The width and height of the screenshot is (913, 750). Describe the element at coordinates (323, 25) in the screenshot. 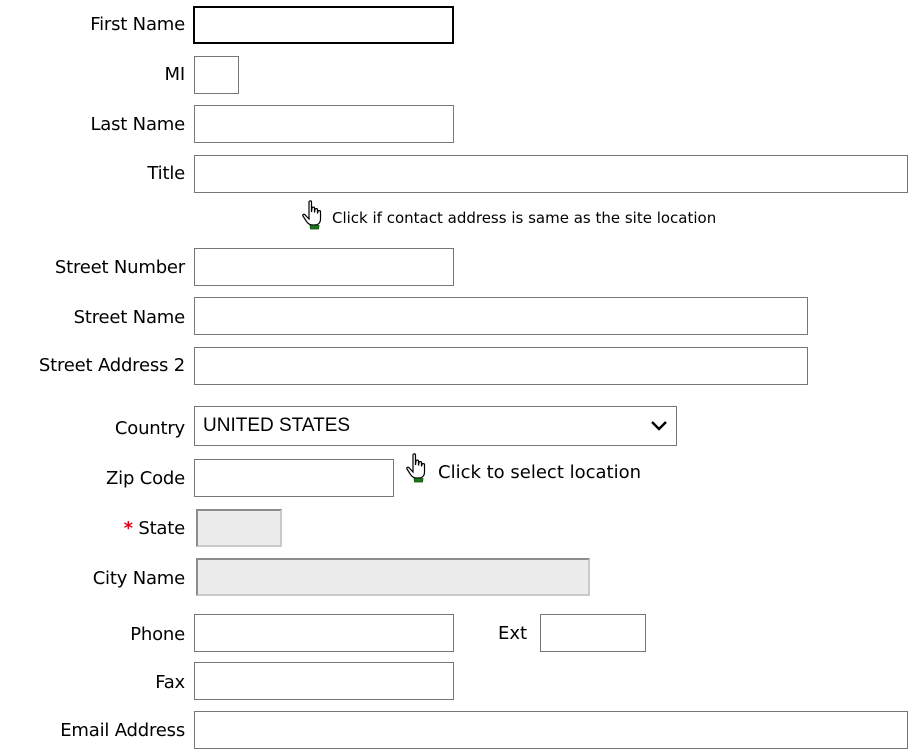

I see `first-name-input` at that location.